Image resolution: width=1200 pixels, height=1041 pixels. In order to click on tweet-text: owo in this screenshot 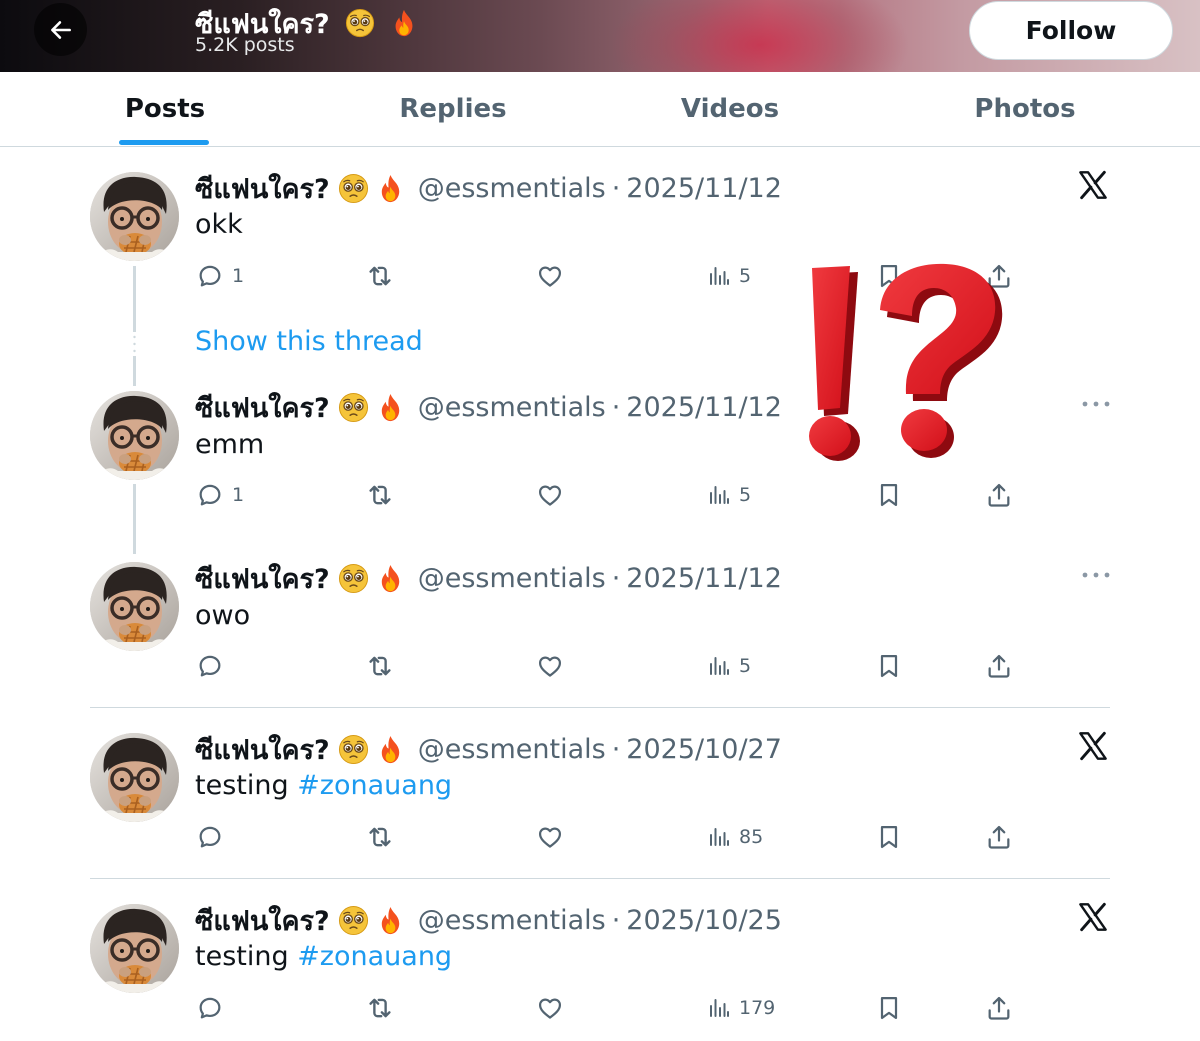, I will do `click(222, 615)`.